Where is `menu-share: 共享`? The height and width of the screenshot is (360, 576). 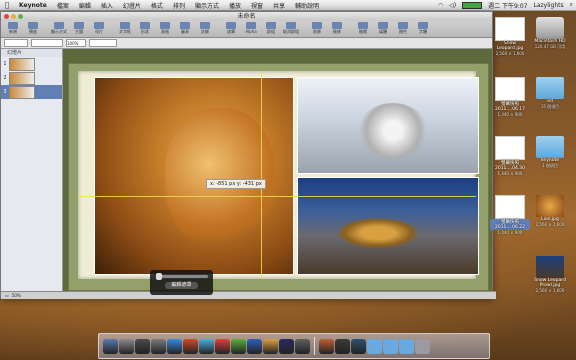
menu-share: 共享 is located at coordinates (279, 5).